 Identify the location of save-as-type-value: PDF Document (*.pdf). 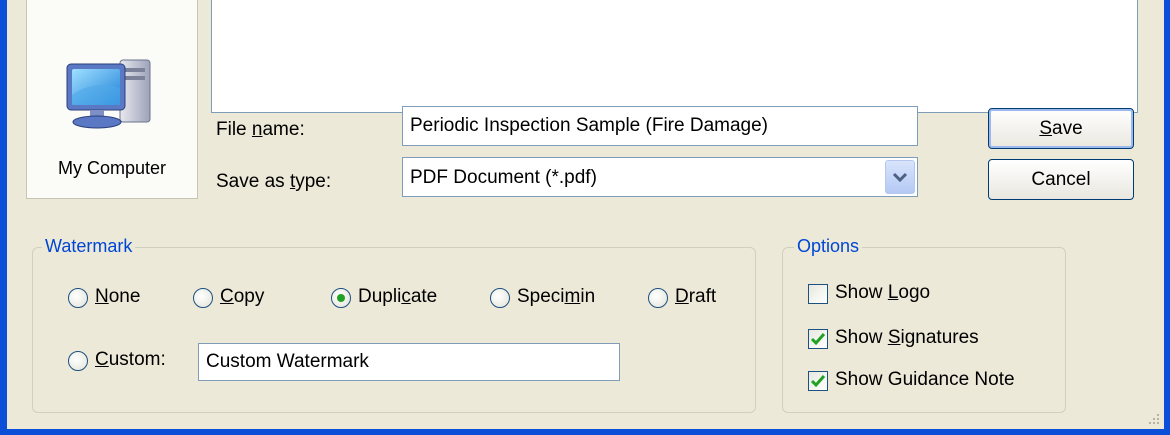
(503, 177).